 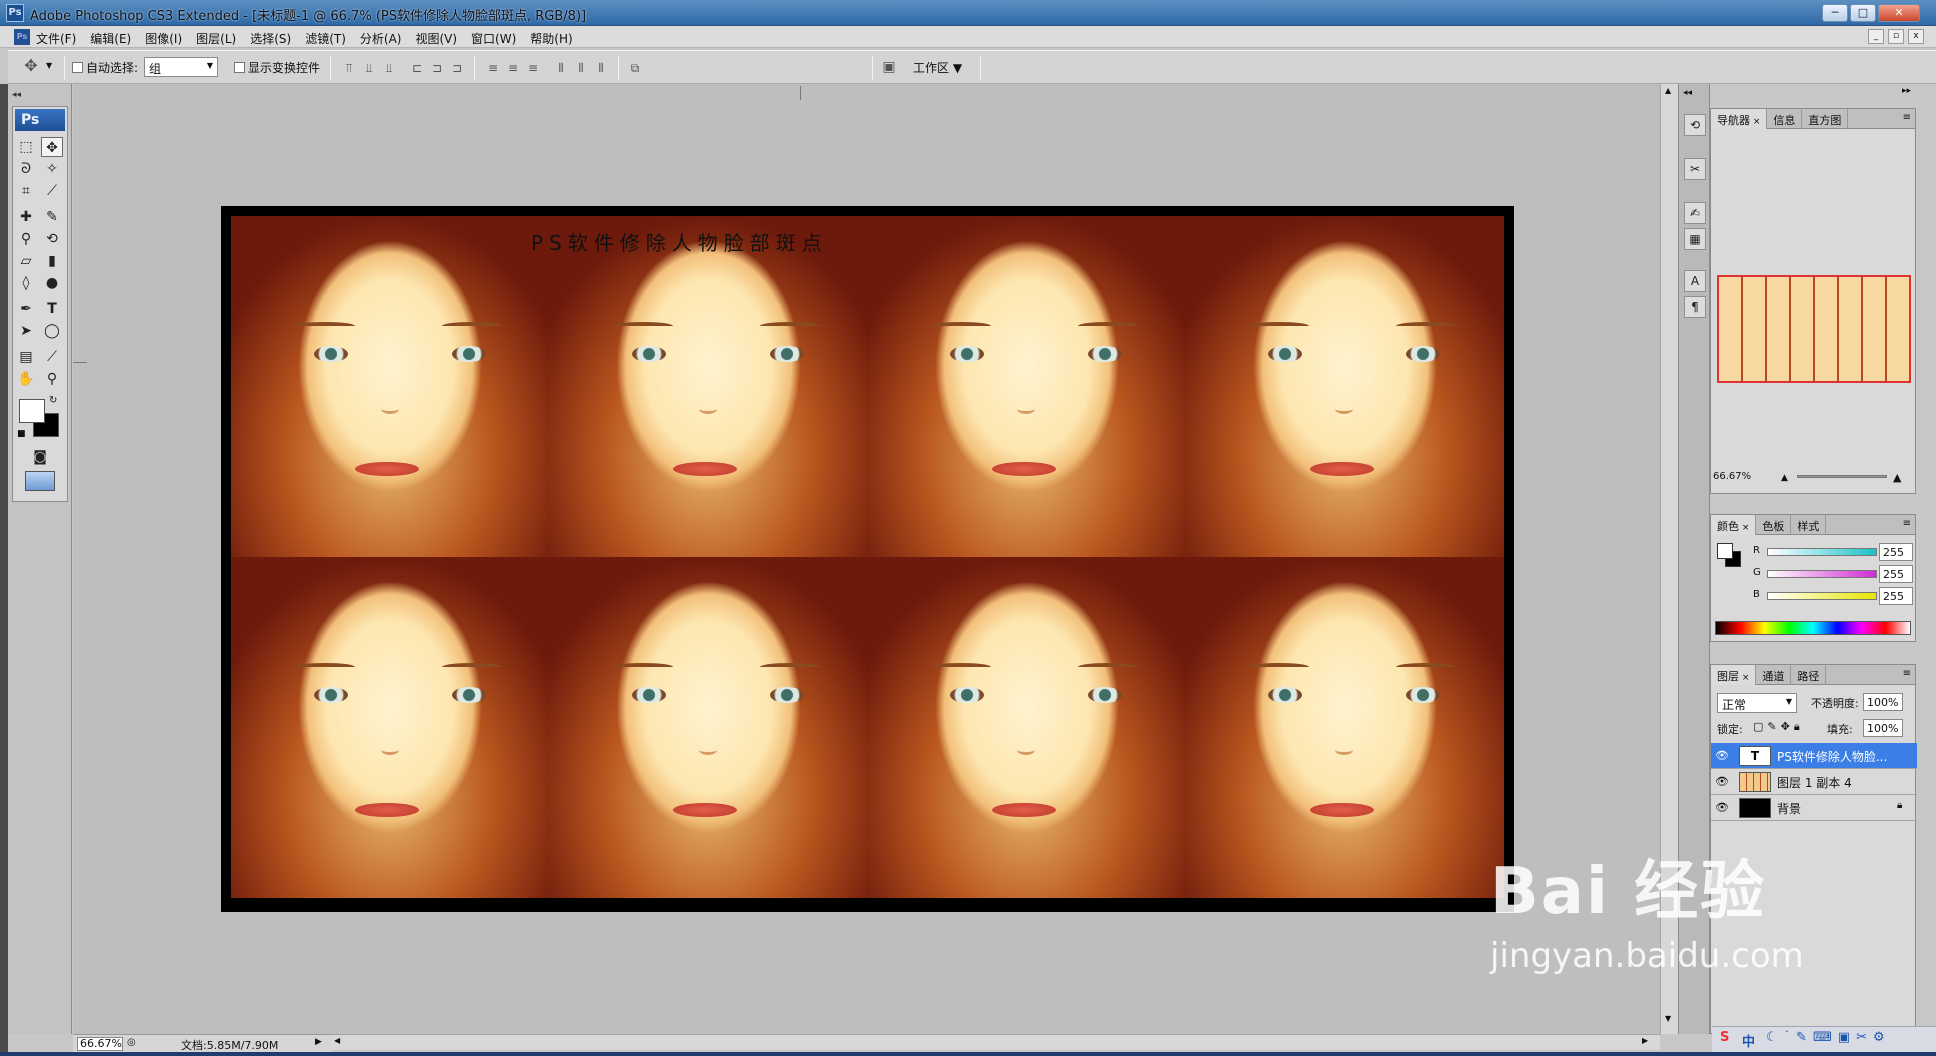 What do you see at coordinates (493, 38) in the screenshot?
I see `menu-item: 窗口(W)` at bounding box center [493, 38].